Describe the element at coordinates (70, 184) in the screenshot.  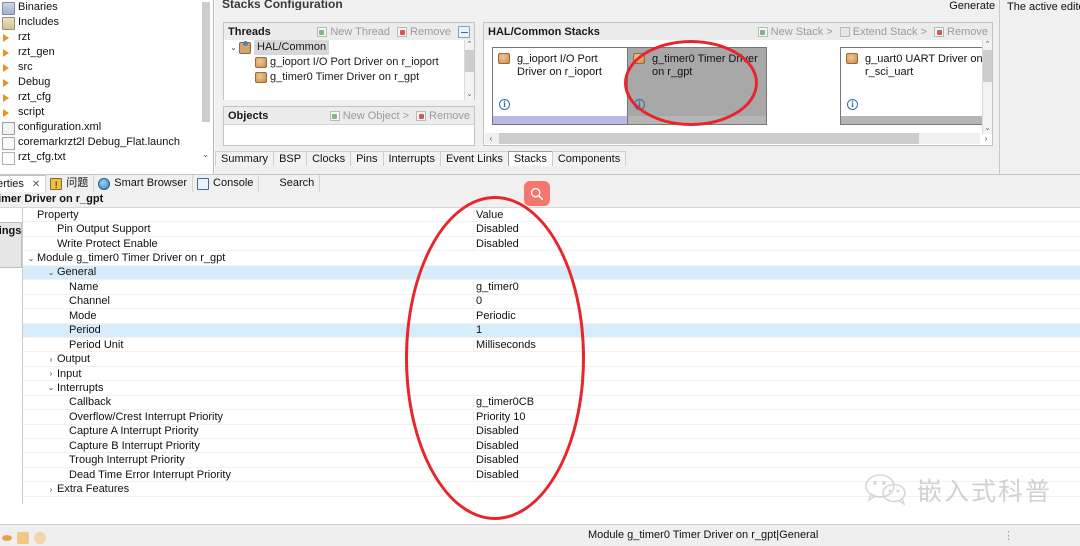
I see `properties-tab-problems: 问题` at that location.